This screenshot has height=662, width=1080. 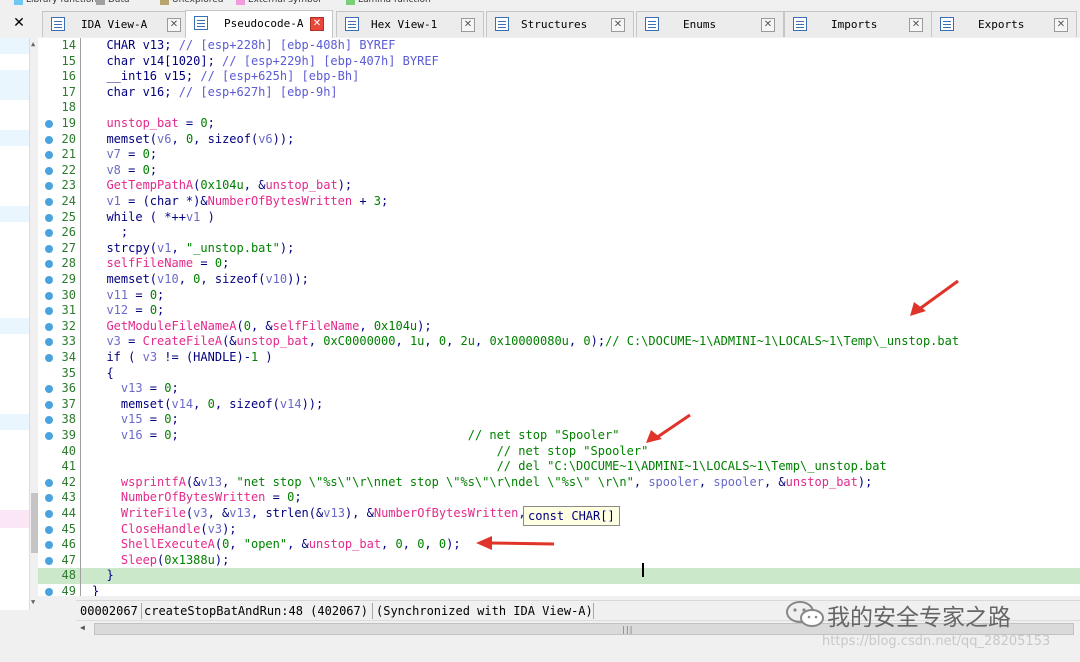 What do you see at coordinates (858, 24) in the screenshot?
I see `tab-imports: Imports ✕` at bounding box center [858, 24].